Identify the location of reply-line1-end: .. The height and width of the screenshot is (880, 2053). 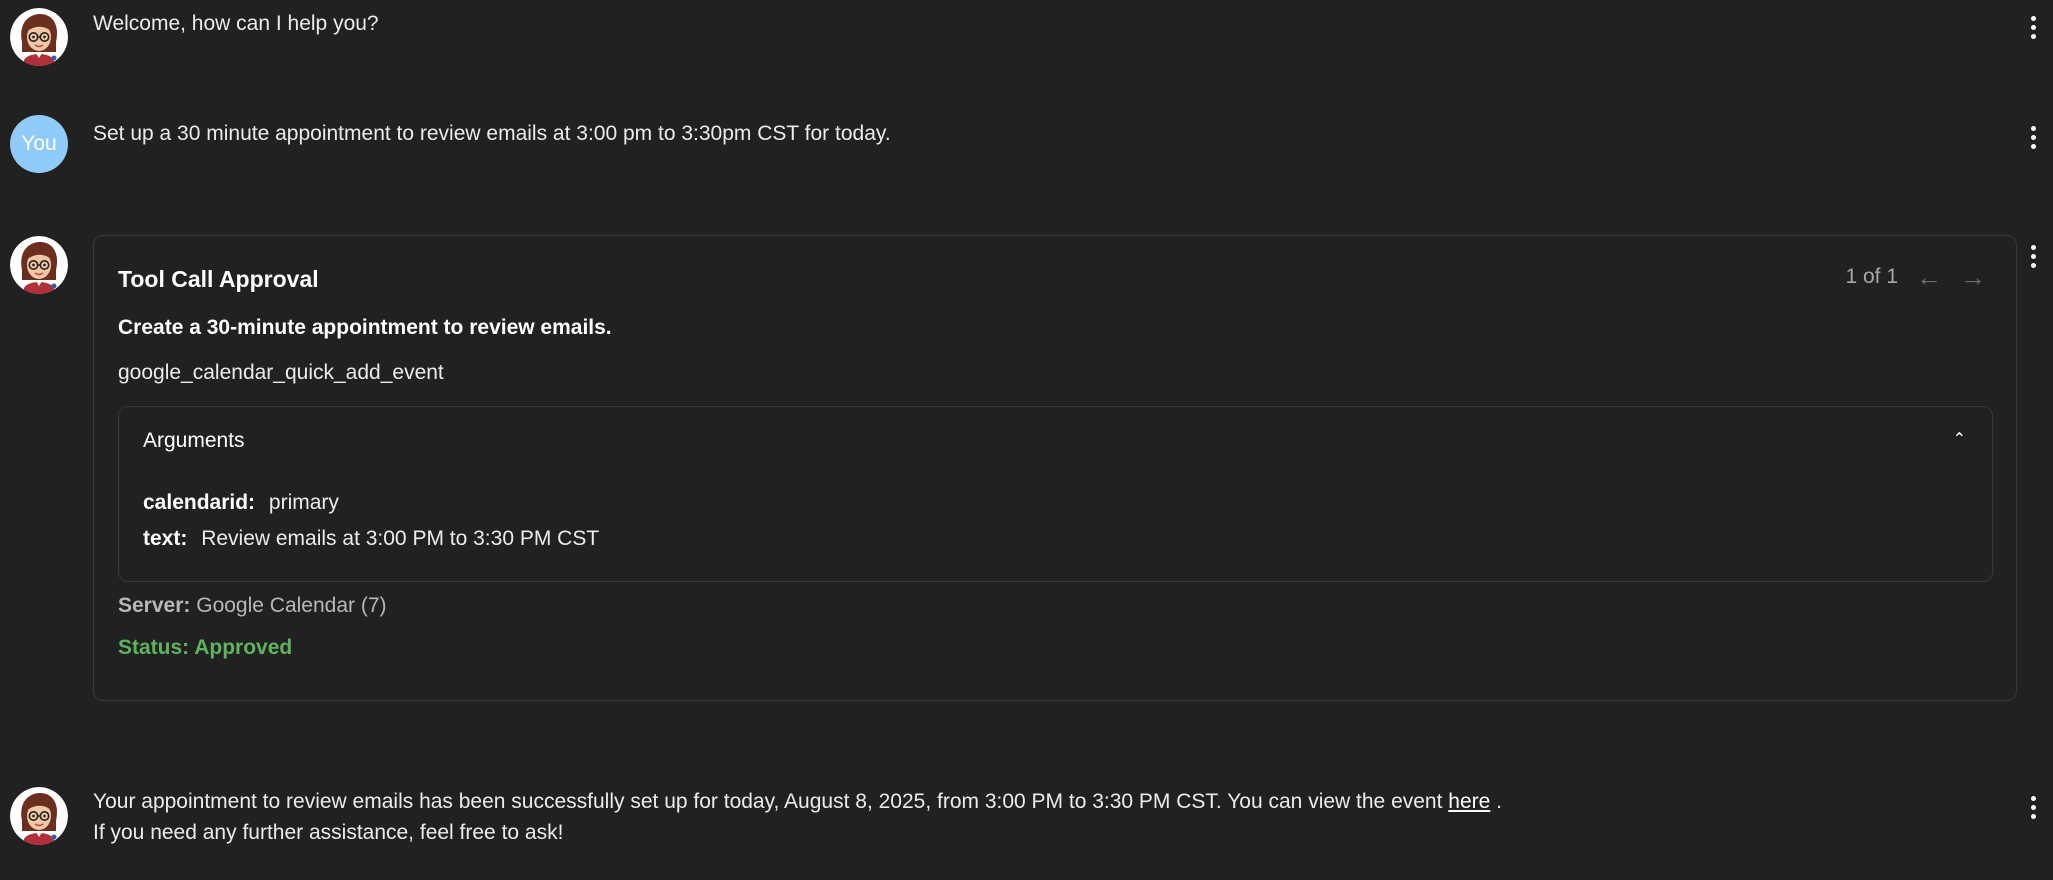
(1496, 801).